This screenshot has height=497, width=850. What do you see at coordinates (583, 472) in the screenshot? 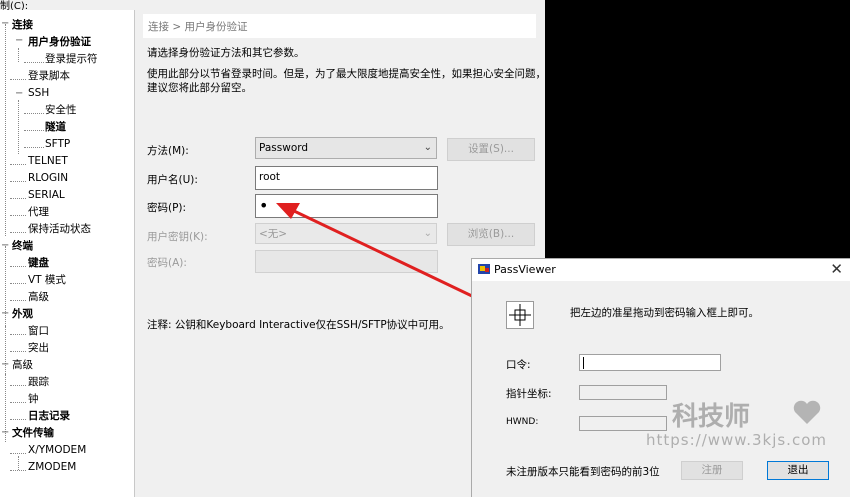
I see `footer-note: 未注册版本只能看到密码的前3位` at bounding box center [583, 472].